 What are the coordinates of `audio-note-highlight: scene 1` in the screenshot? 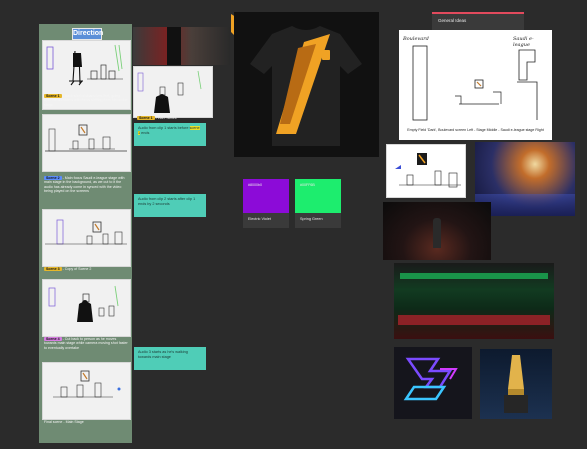 It's located at (169, 130).